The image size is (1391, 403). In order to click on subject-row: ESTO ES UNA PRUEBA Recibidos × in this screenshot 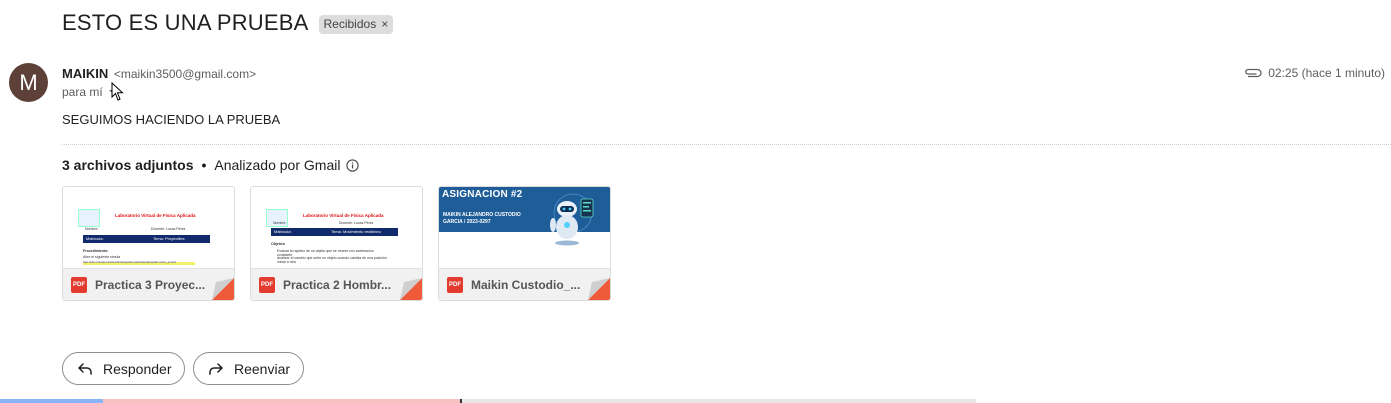, I will do `click(228, 23)`.